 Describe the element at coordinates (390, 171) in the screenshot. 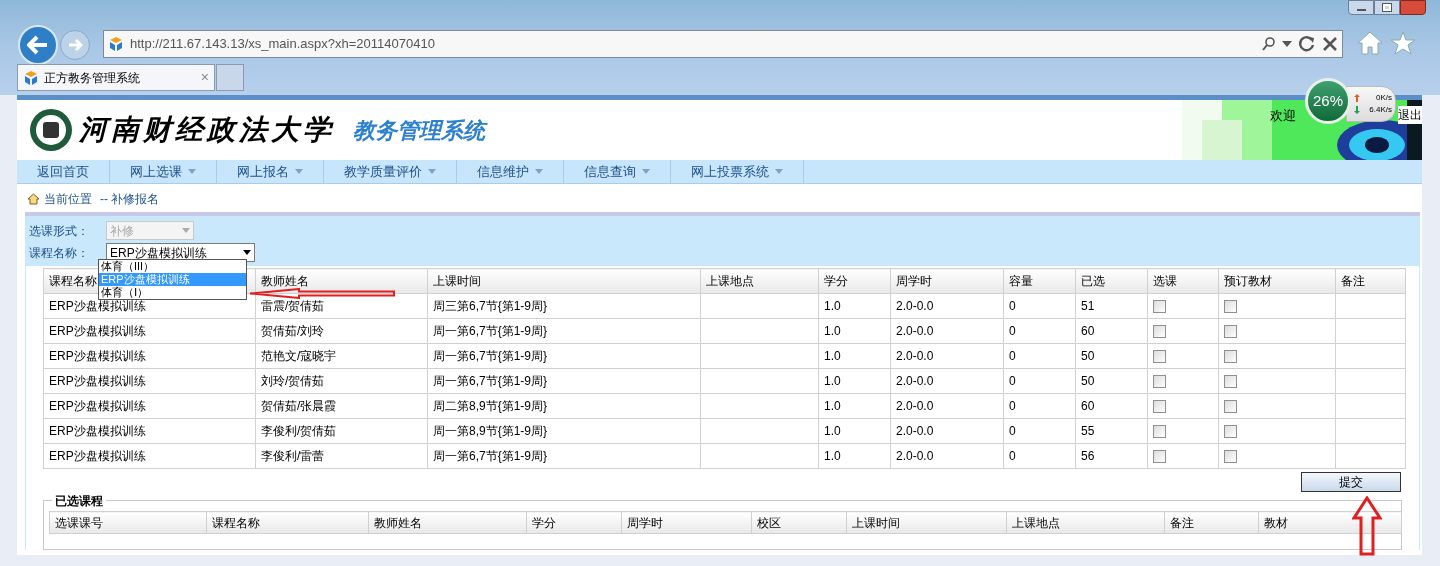

I see `nav-menu-item: 教学质量评价` at that location.